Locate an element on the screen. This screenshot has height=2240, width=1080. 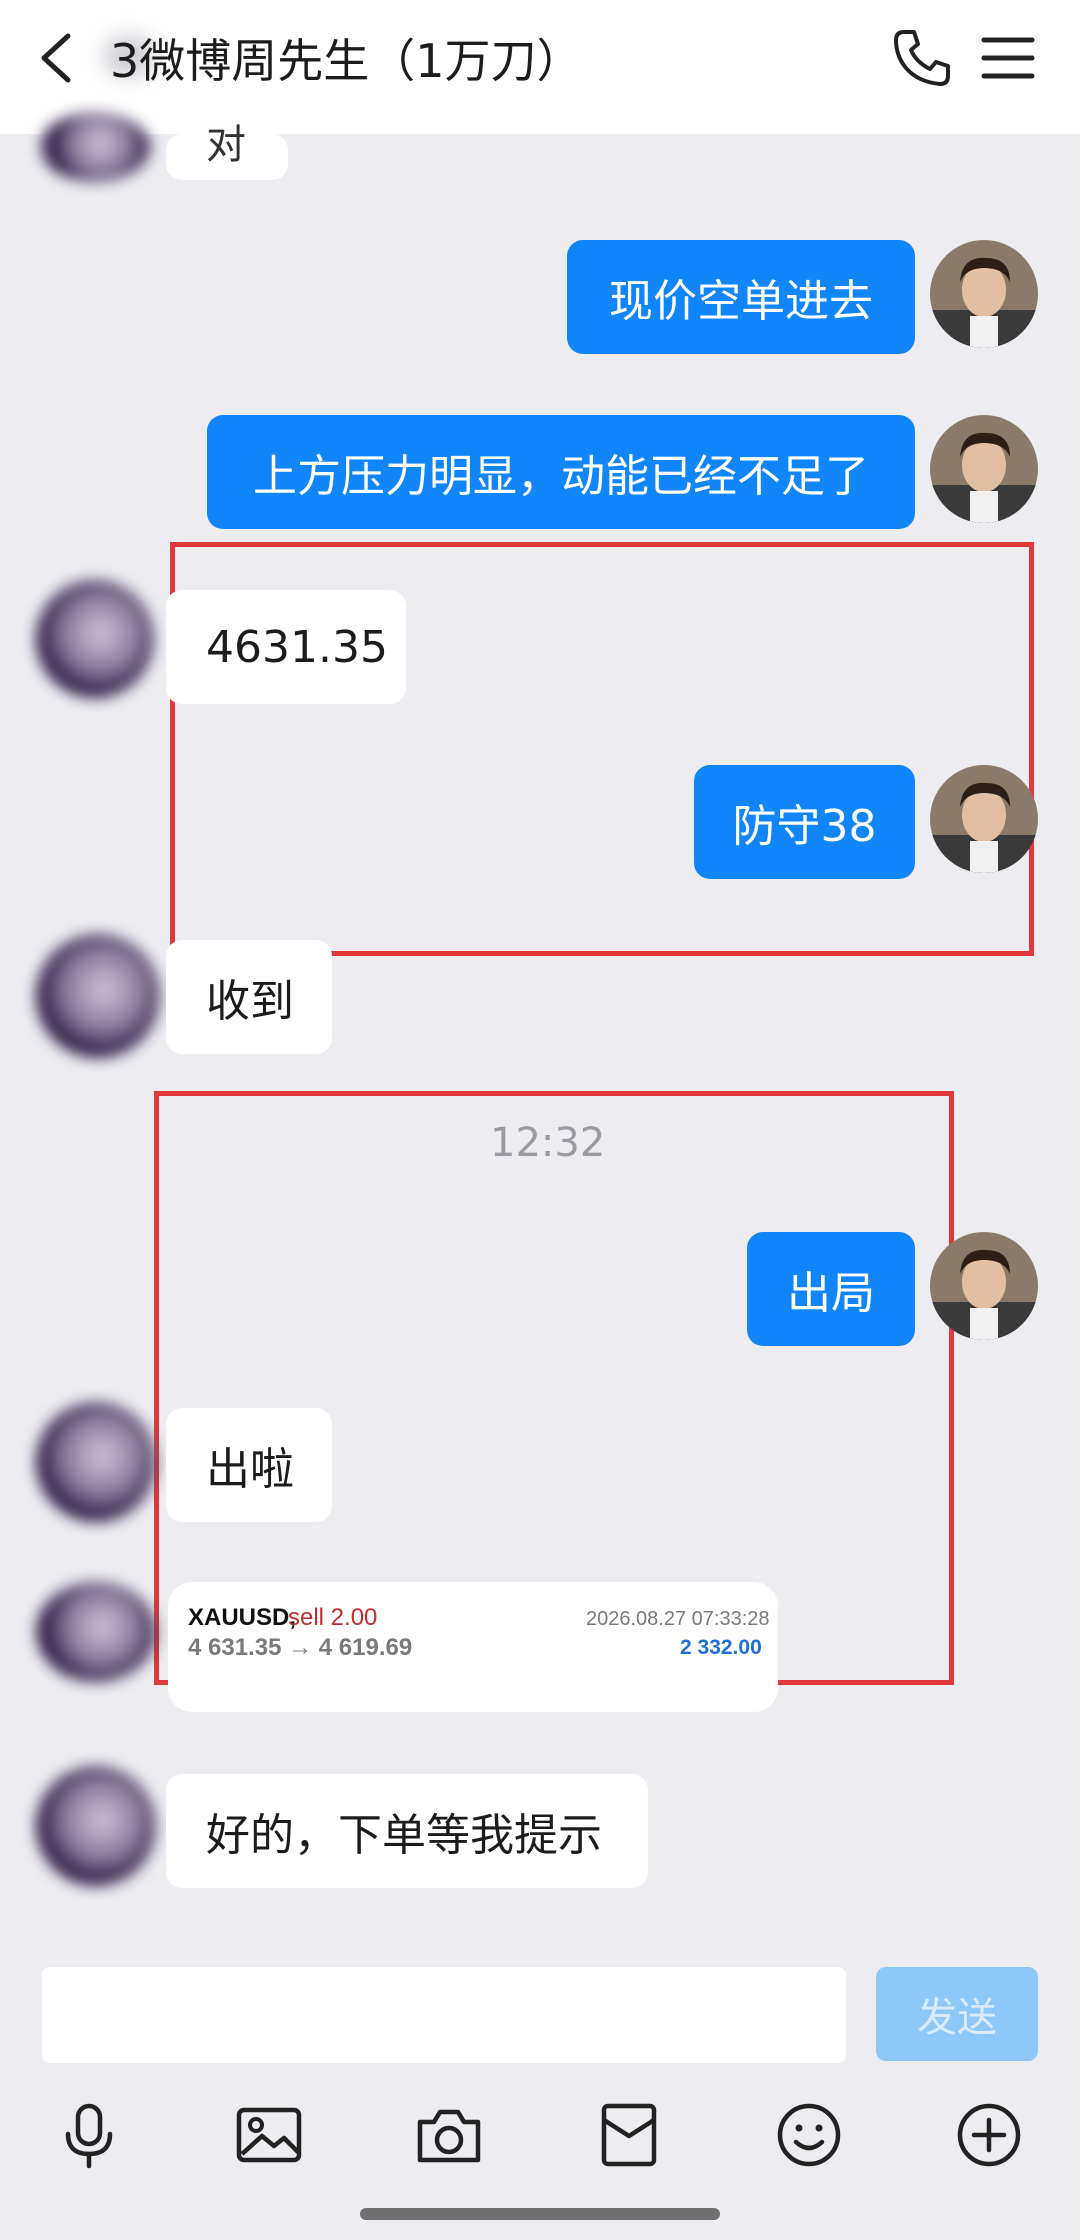
camera-icon is located at coordinates (449, 2135).